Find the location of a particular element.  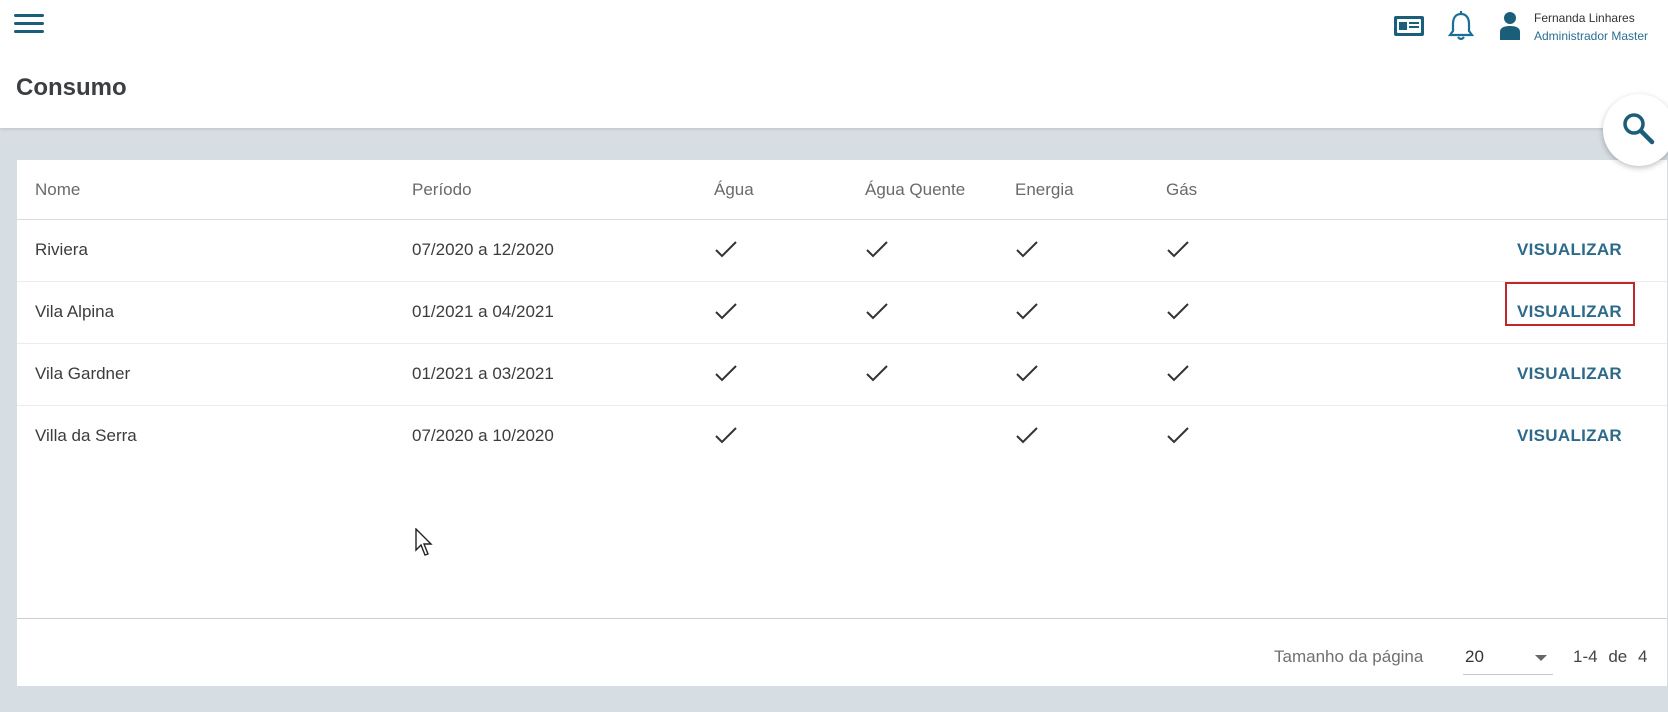

highlight-annotation-box is located at coordinates (1570, 304).